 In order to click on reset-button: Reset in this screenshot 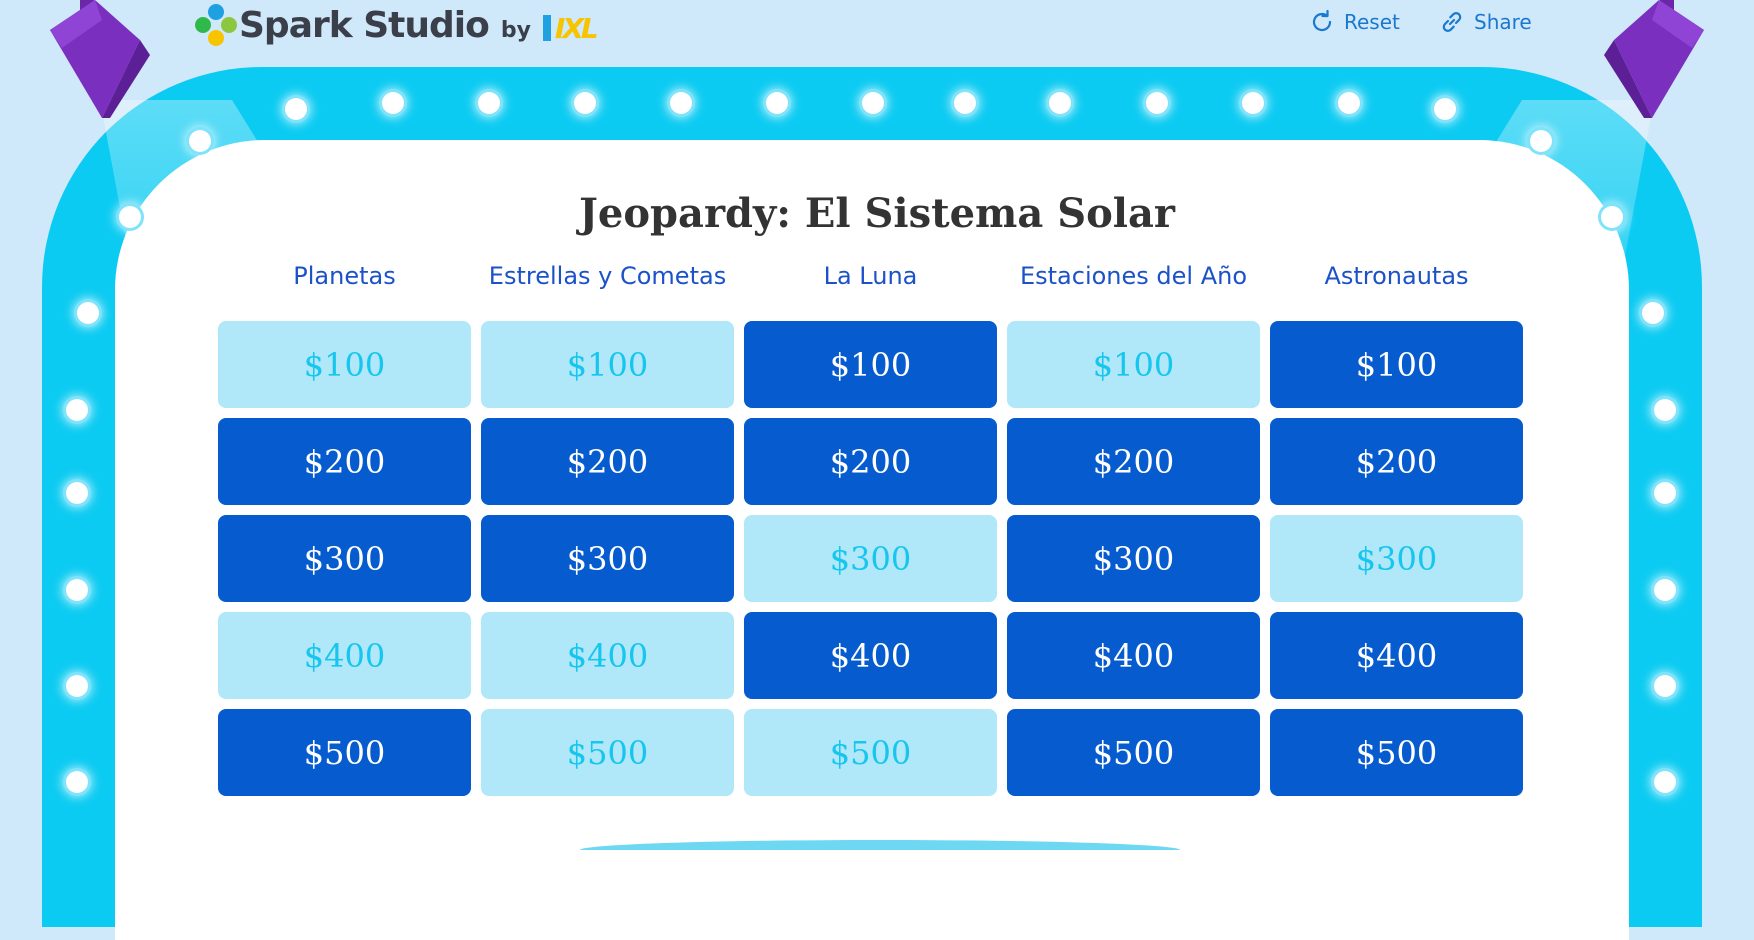, I will do `click(1354, 22)`.